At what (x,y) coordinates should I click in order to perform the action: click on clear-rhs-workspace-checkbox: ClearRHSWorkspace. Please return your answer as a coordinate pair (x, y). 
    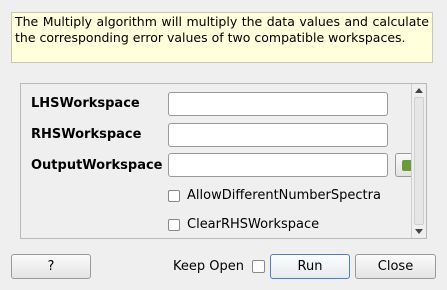
    Looking at the image, I should click on (243, 224).